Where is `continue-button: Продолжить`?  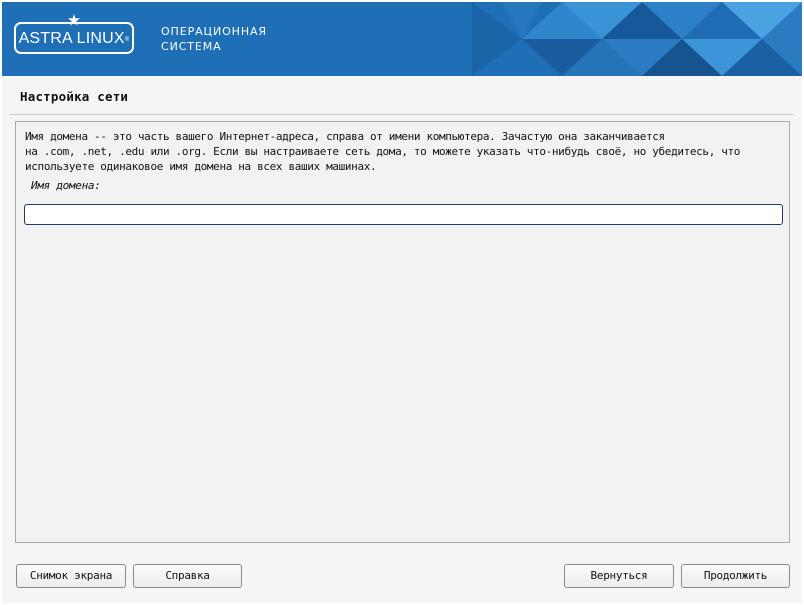
continue-button: Продолжить is located at coordinates (735, 576).